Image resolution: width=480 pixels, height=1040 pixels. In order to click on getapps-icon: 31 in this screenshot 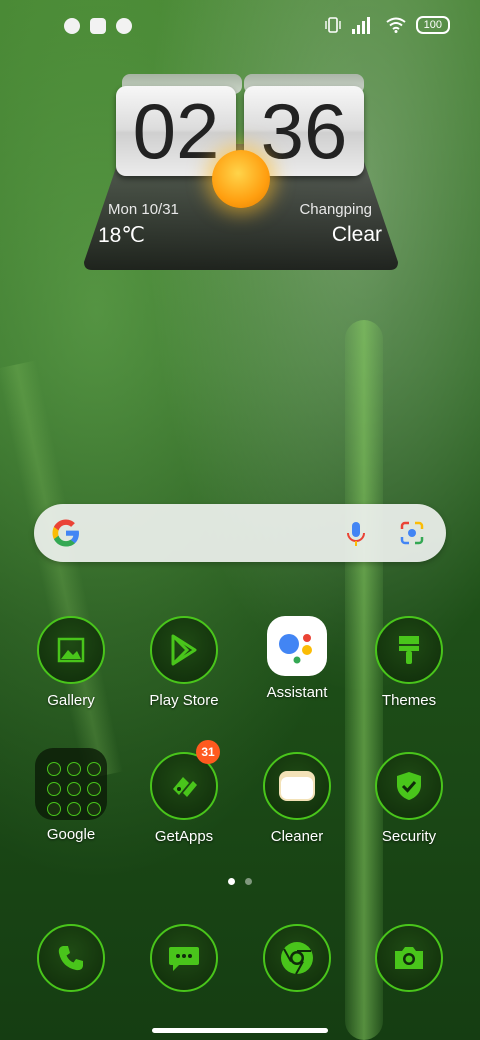, I will do `click(185, 780)`.